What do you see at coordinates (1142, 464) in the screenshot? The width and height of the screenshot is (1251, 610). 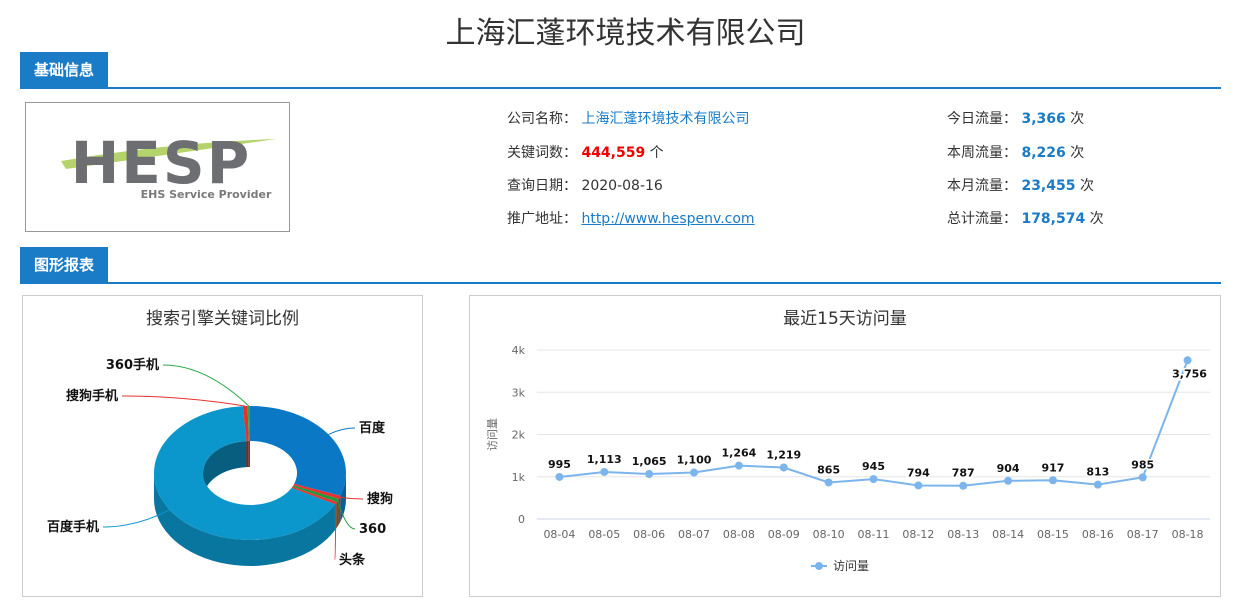 I see `data-label: 985` at bounding box center [1142, 464].